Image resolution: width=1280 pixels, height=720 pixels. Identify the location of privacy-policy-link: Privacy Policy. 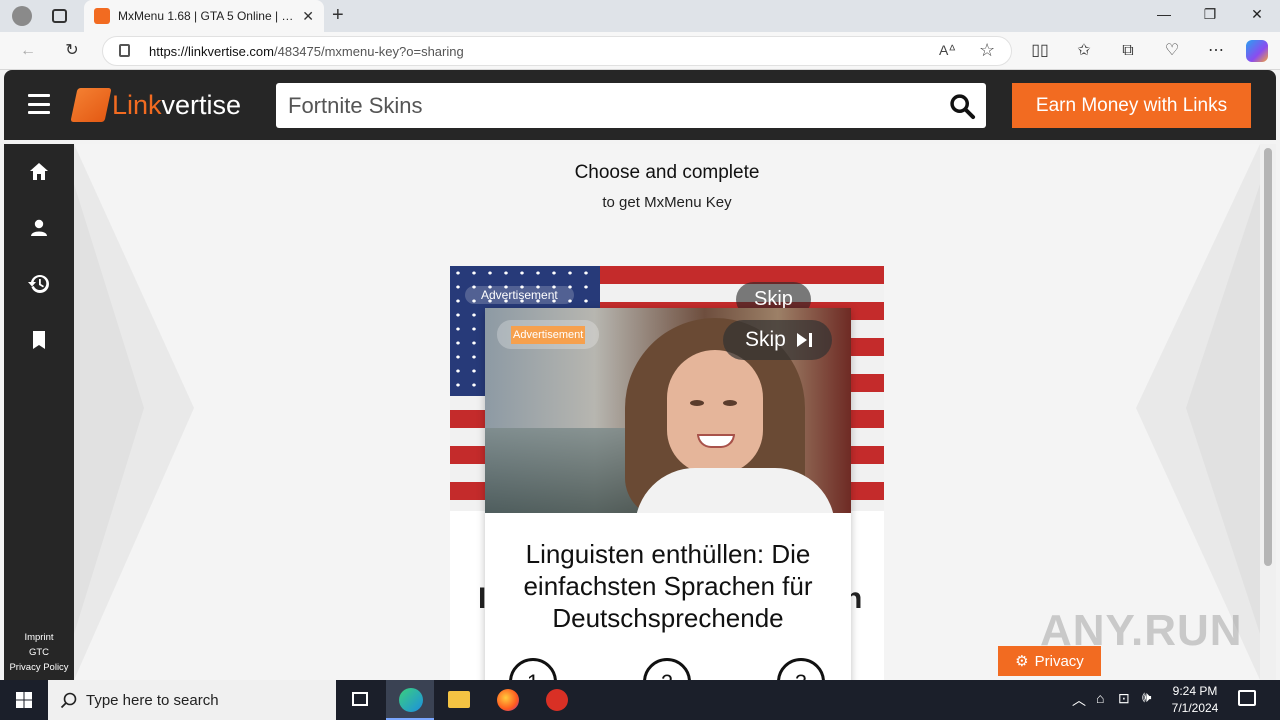
(39, 667).